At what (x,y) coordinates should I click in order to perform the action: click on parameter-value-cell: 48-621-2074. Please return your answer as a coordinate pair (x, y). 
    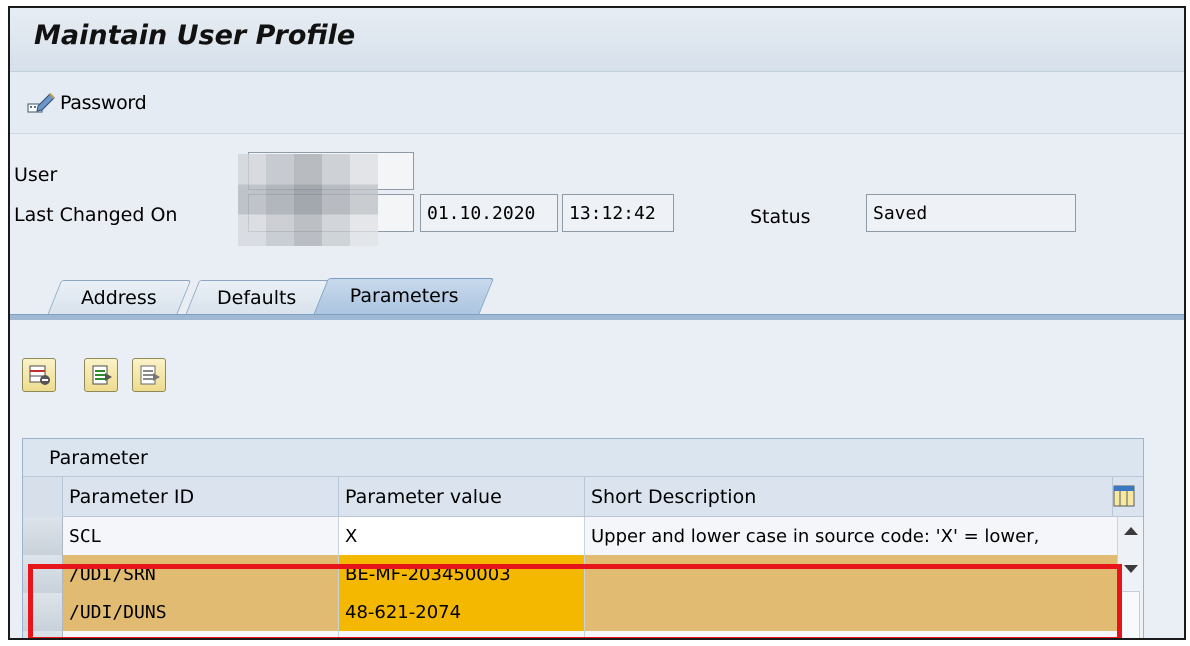
    Looking at the image, I should click on (462, 612).